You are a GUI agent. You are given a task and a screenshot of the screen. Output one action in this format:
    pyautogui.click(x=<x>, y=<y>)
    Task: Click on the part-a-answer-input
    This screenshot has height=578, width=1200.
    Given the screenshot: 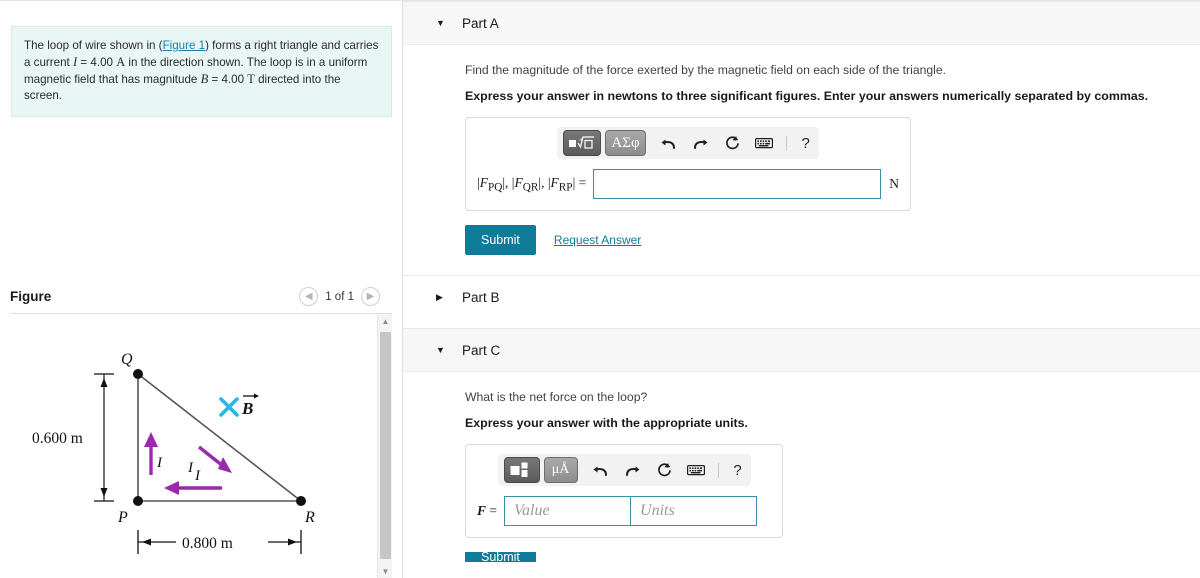 What is the action you would take?
    pyautogui.click(x=737, y=184)
    